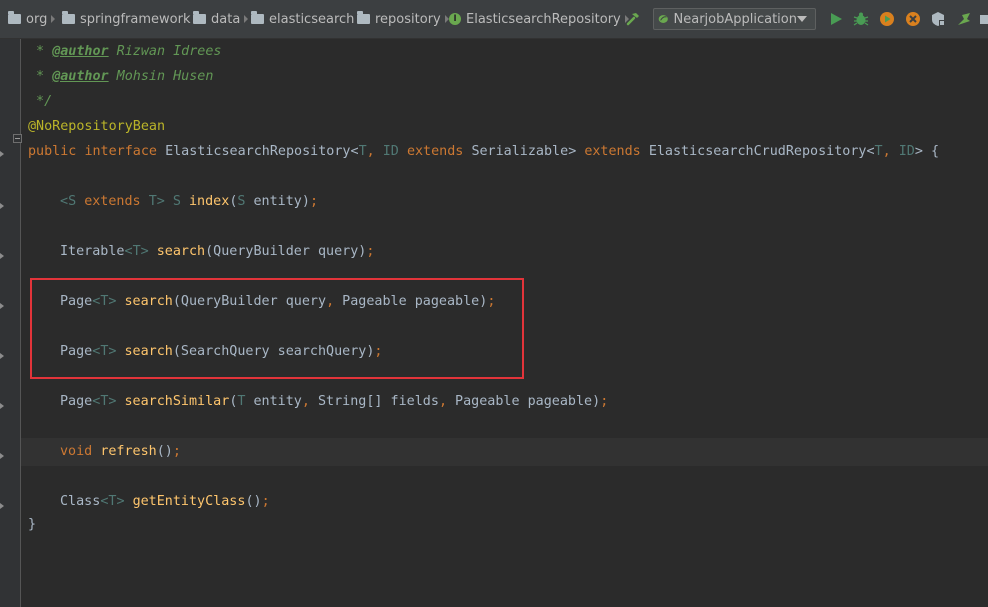 The width and height of the screenshot is (988, 607). I want to click on stop-icon, so click(938, 19).